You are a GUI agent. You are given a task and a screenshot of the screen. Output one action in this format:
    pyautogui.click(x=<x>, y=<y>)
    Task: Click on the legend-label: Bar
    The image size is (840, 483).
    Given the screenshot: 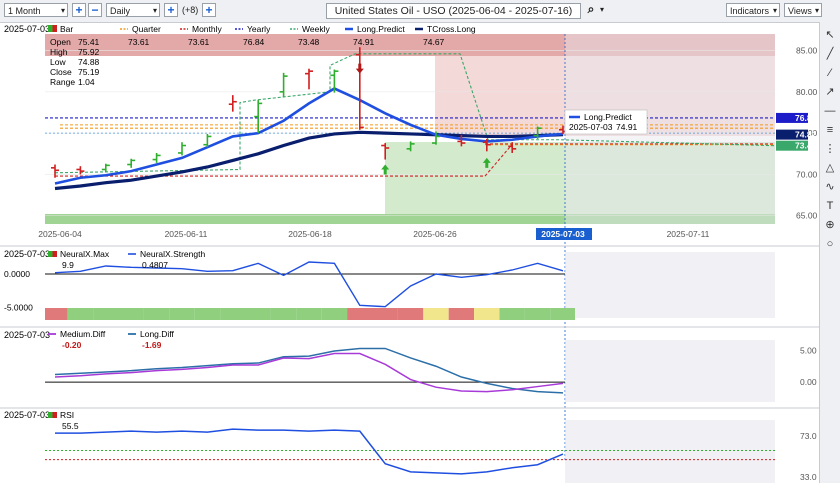 What is the action you would take?
    pyautogui.click(x=66, y=29)
    